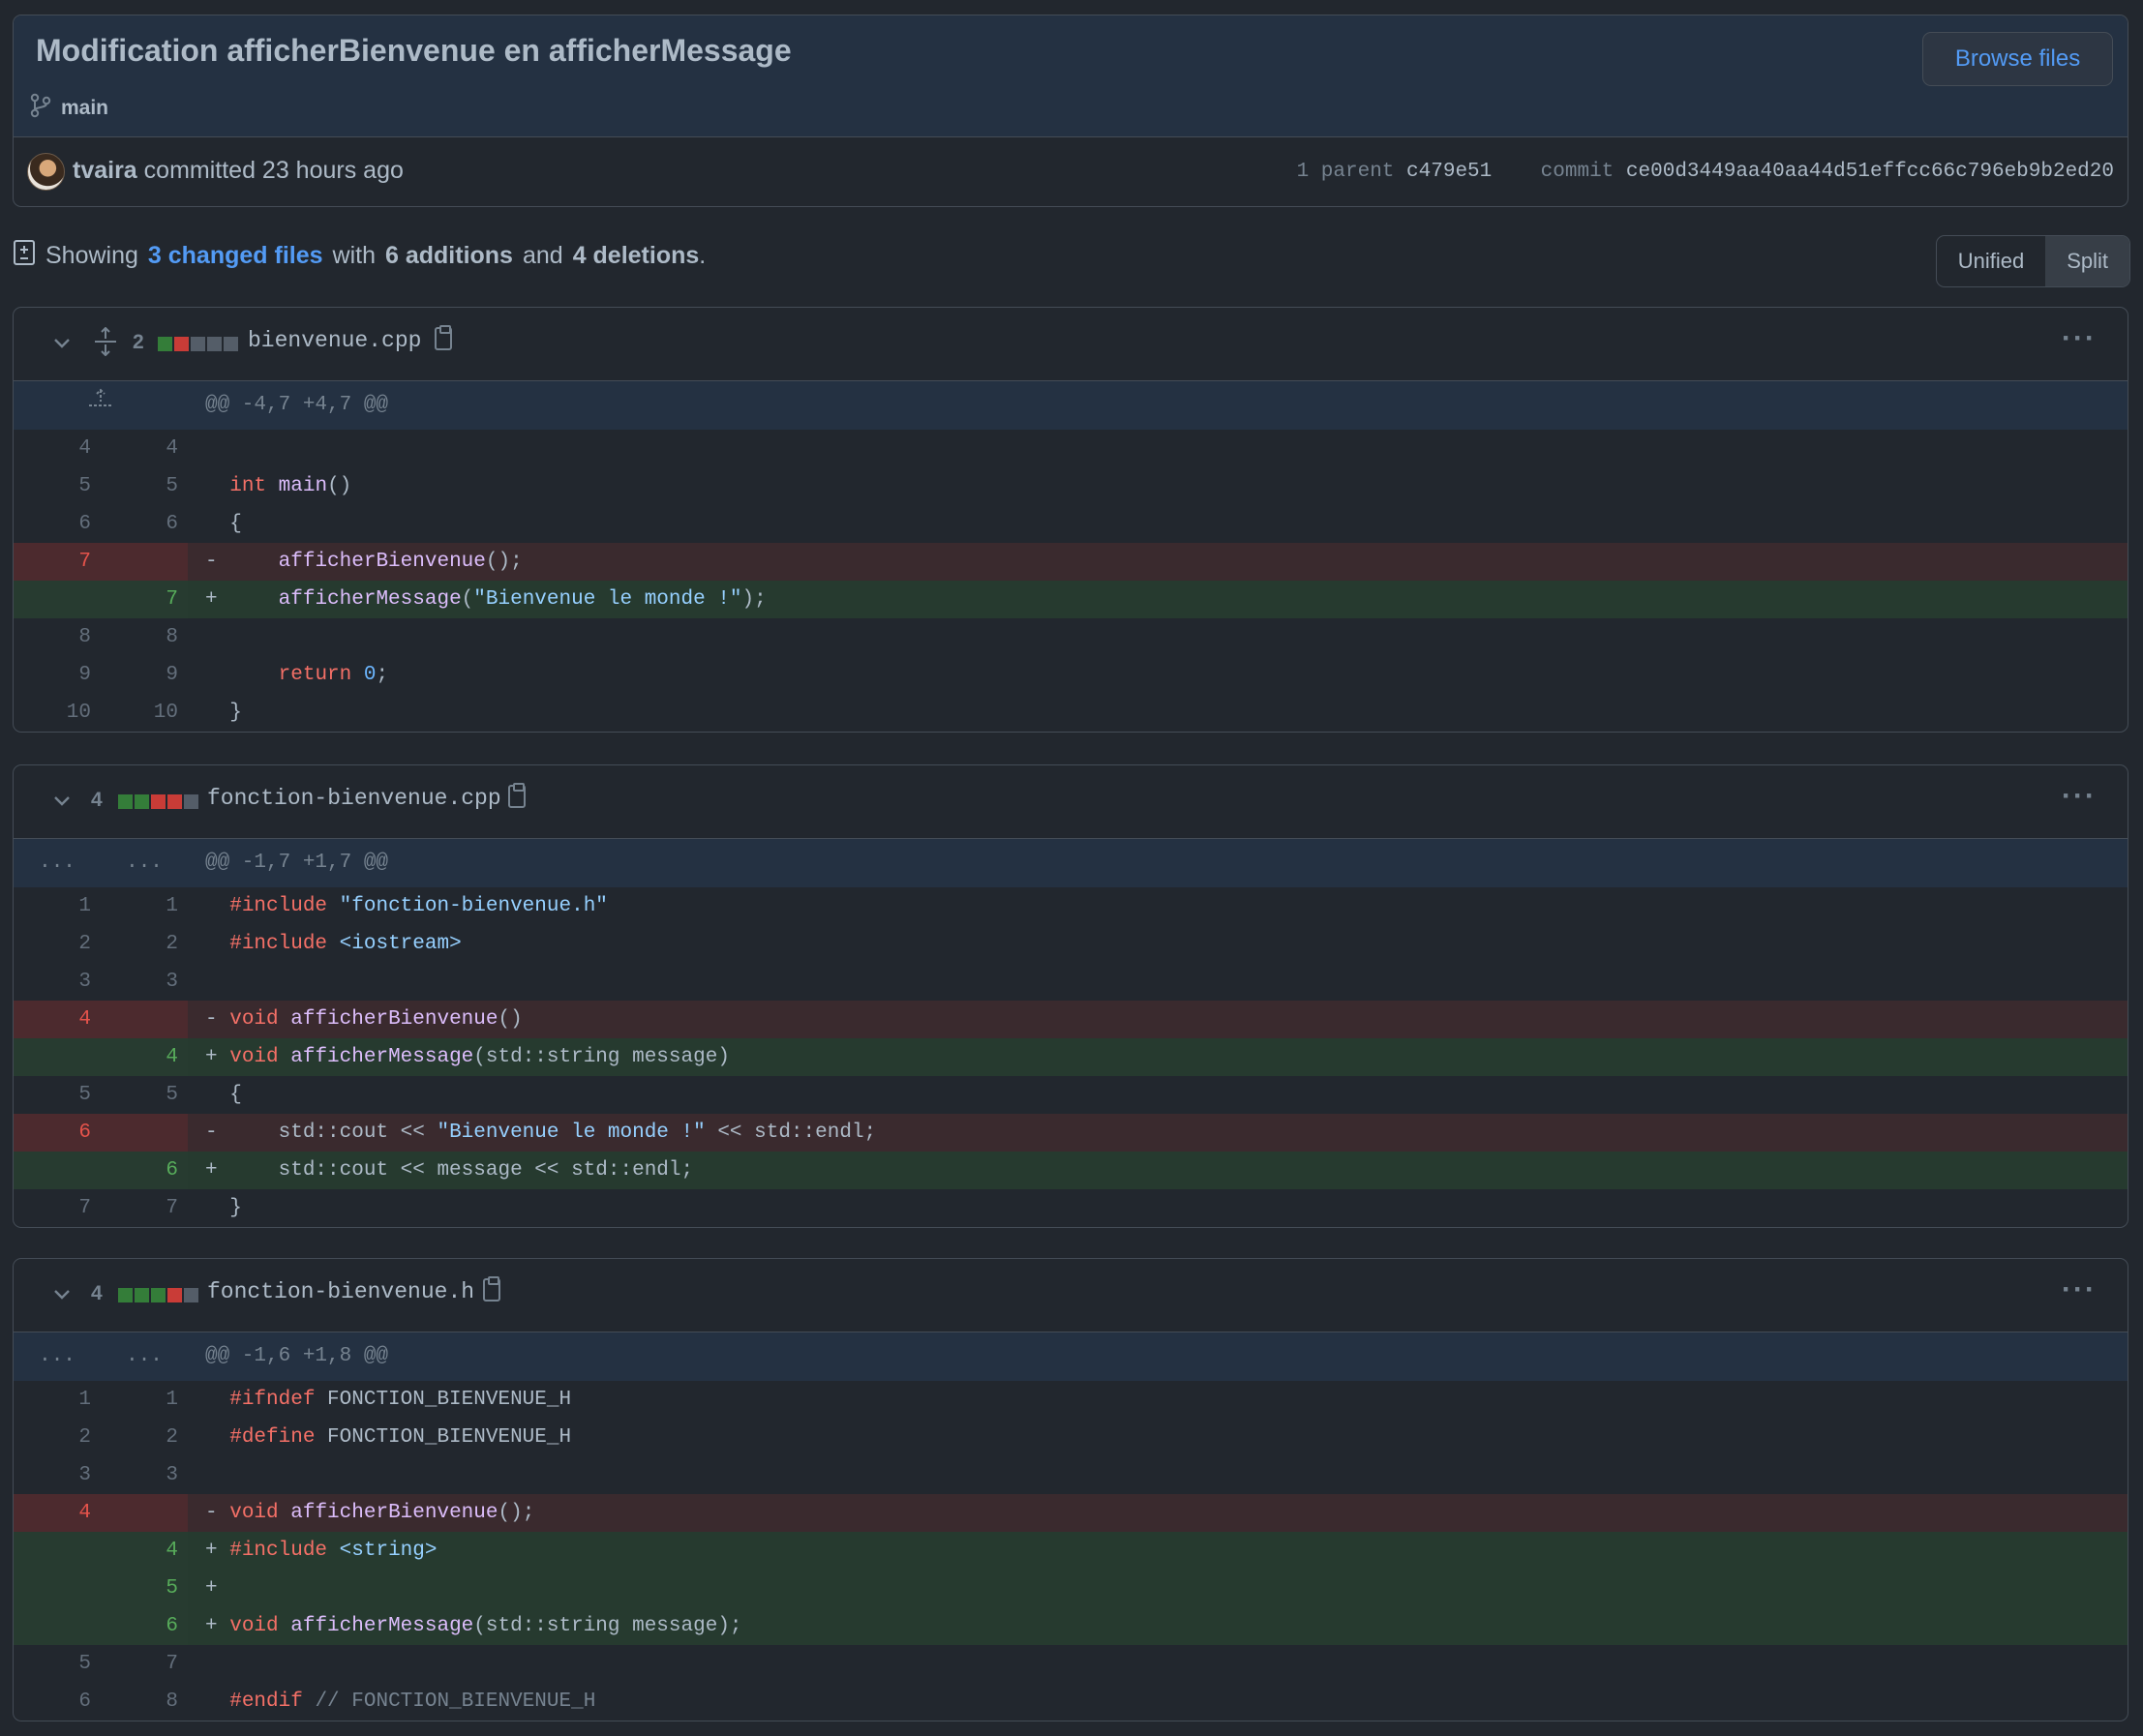  I want to click on code-line: - afficherBienvenue();, so click(1158, 562).